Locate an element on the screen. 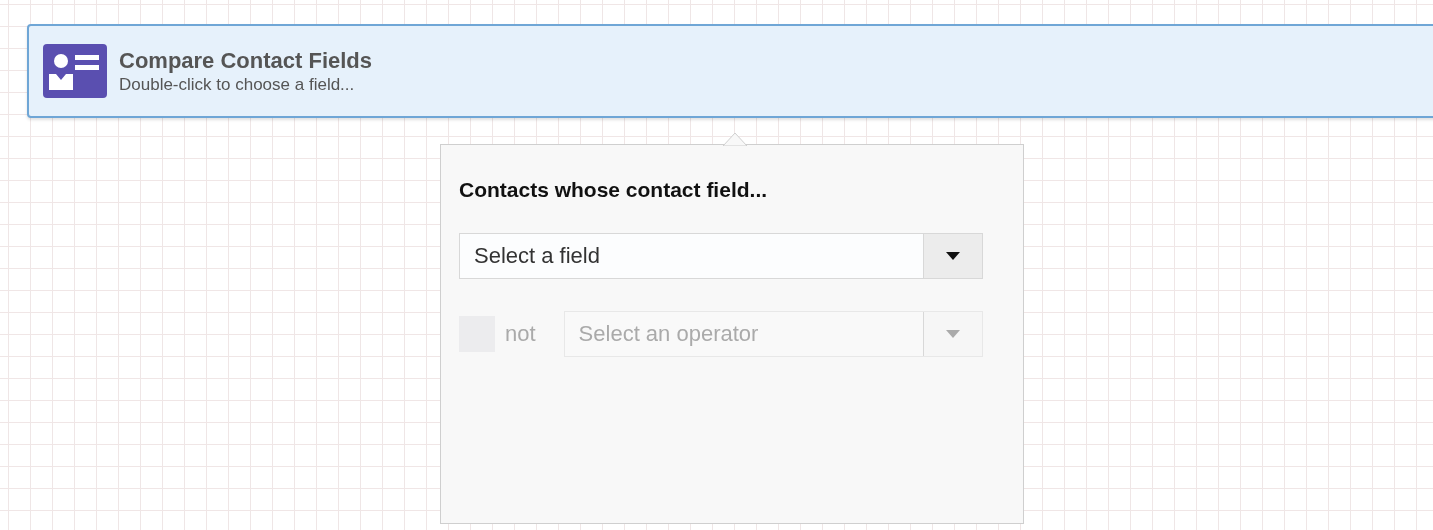 The height and width of the screenshot is (530, 1433). not-label: not is located at coordinates (520, 334).